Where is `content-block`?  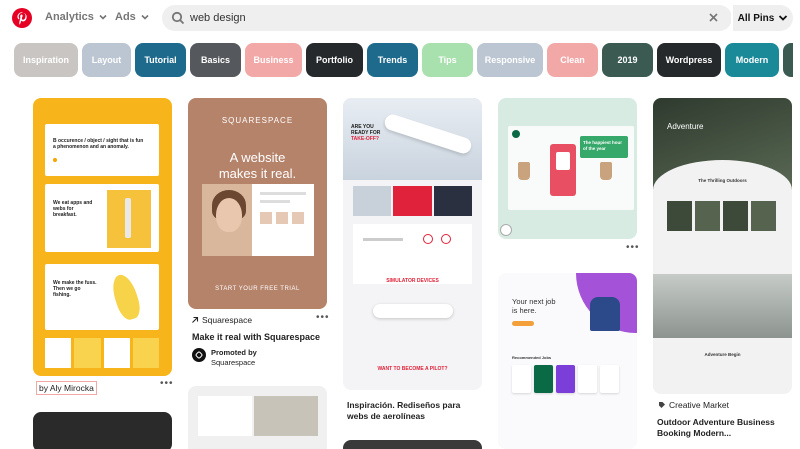
content-block is located at coordinates (412, 254).